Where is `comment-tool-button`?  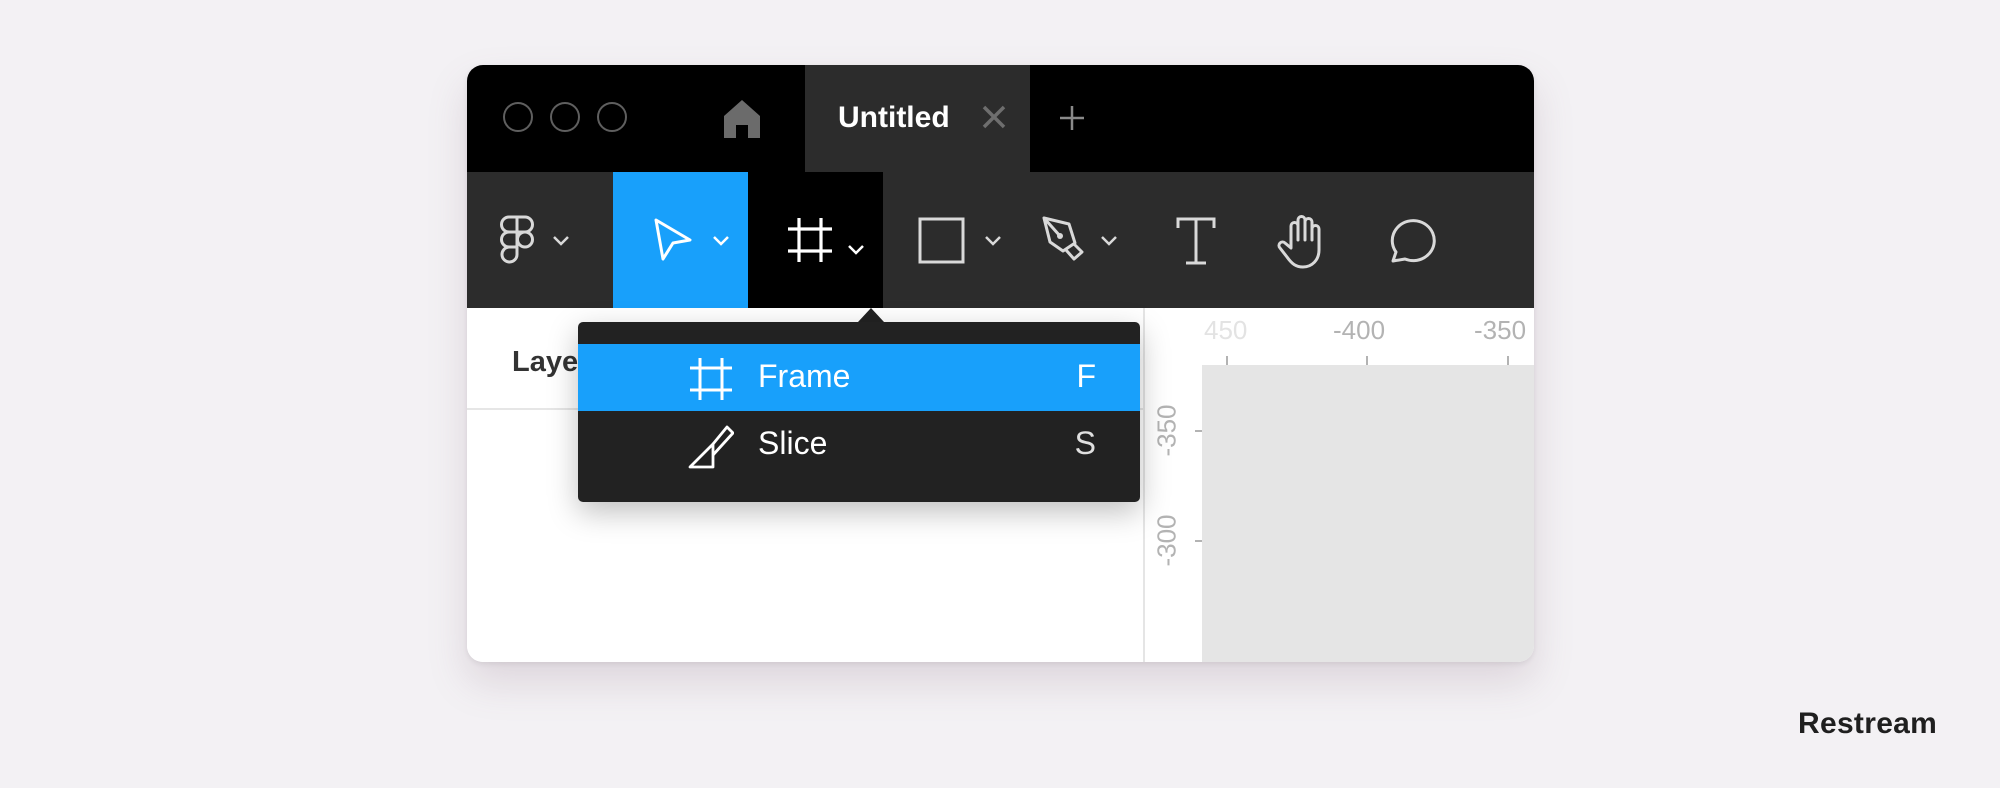 comment-tool-button is located at coordinates (1423, 240).